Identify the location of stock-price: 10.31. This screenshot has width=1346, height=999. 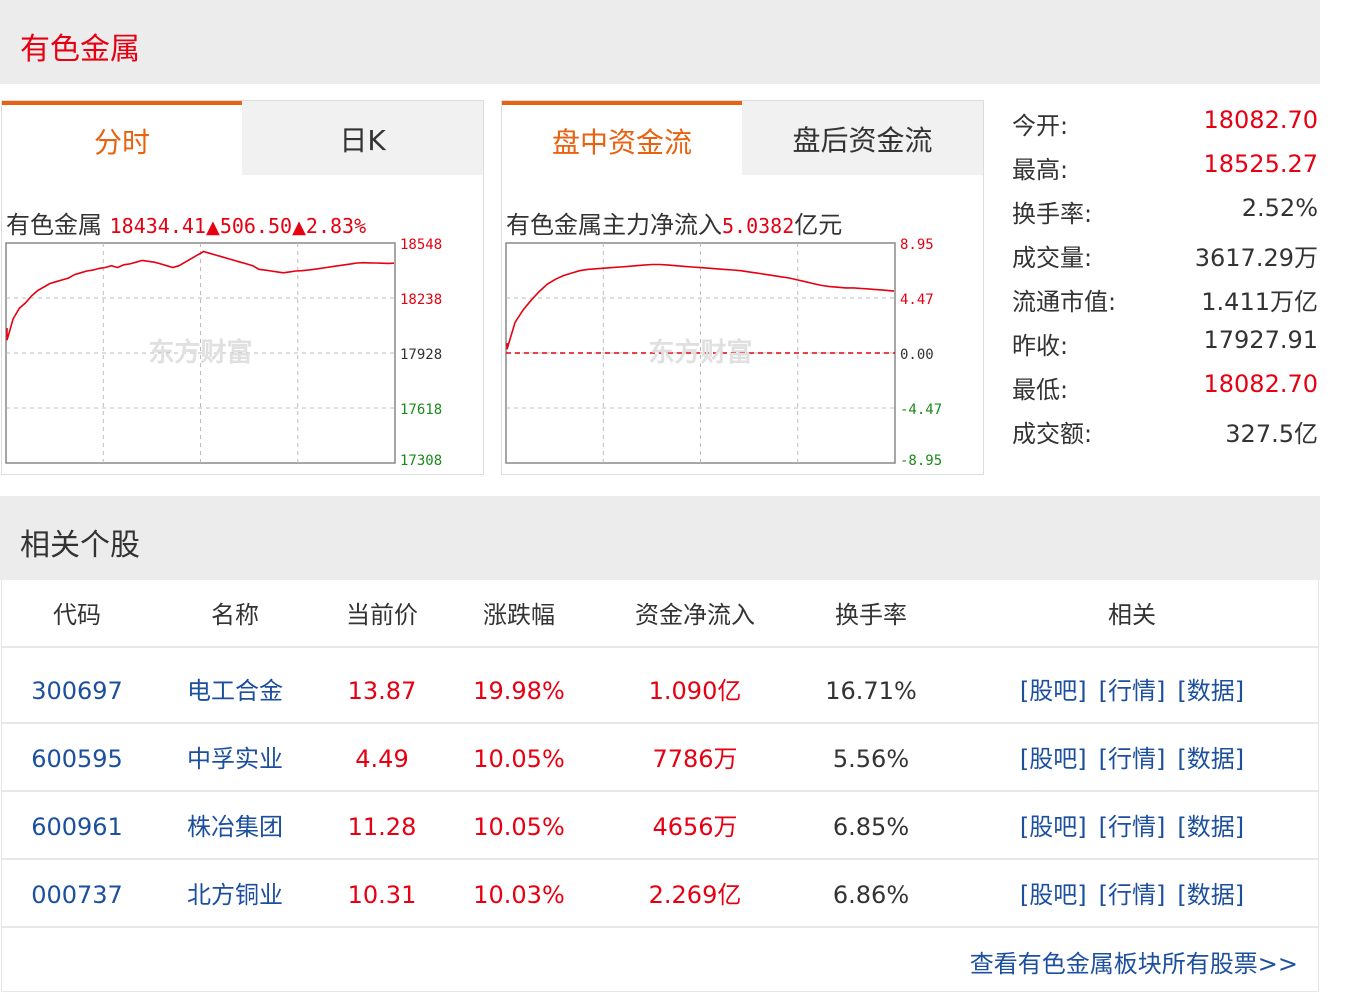
(382, 895).